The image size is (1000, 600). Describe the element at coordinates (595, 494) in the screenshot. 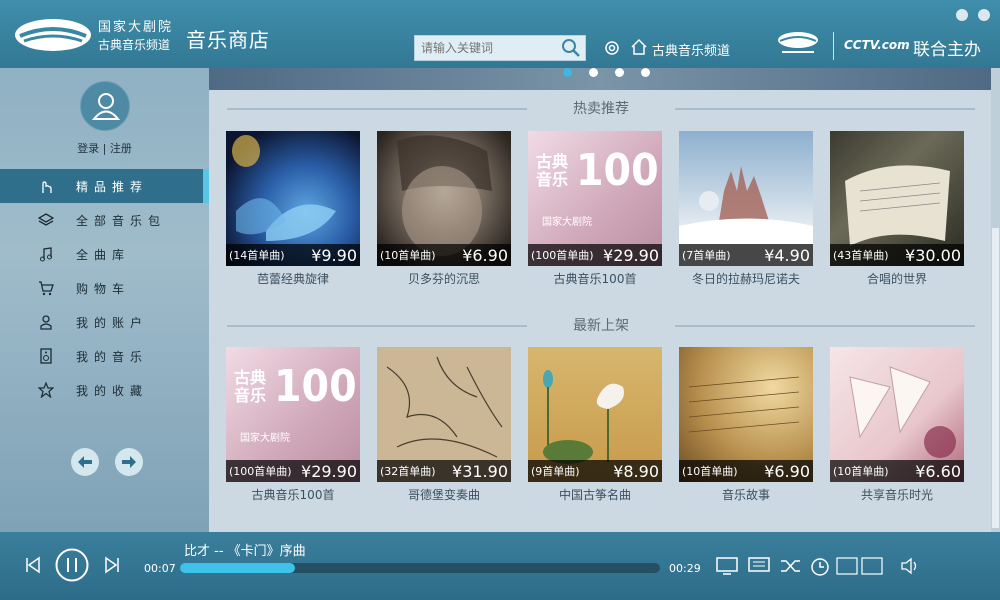

I see `album-title: 中国古筝名曲` at that location.